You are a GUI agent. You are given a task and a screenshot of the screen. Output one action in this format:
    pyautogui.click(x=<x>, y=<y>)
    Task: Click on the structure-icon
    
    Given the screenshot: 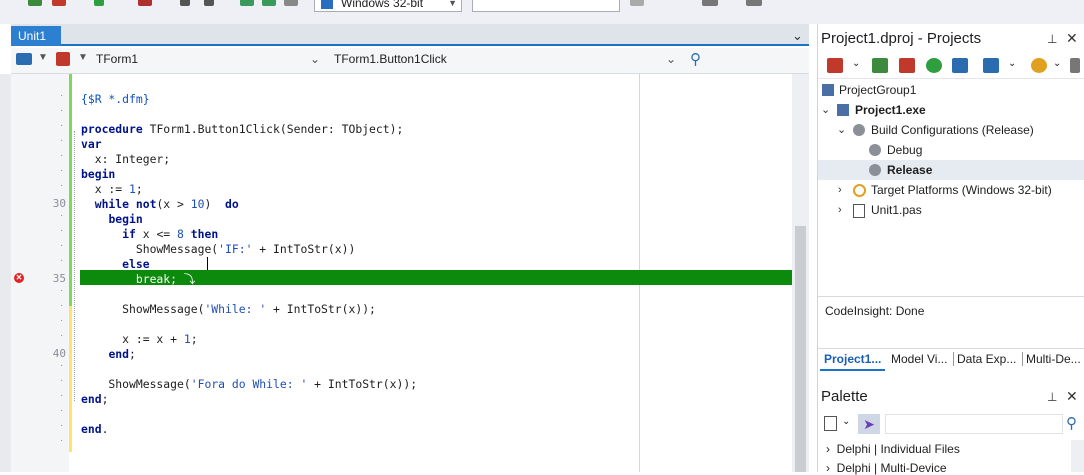 What is the action you would take?
    pyautogui.click(x=24, y=59)
    